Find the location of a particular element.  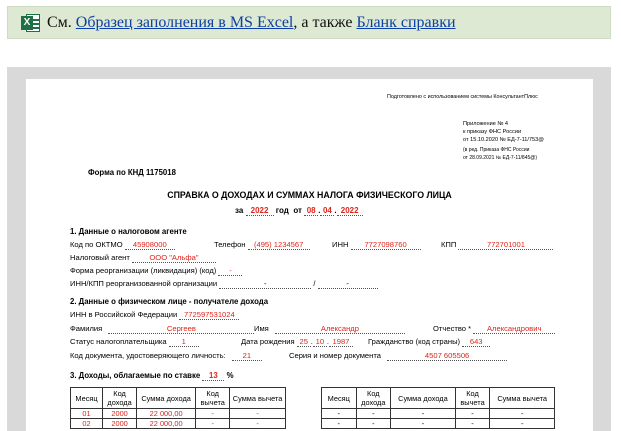

name-row: Имя Александр is located at coordinates (329, 329).